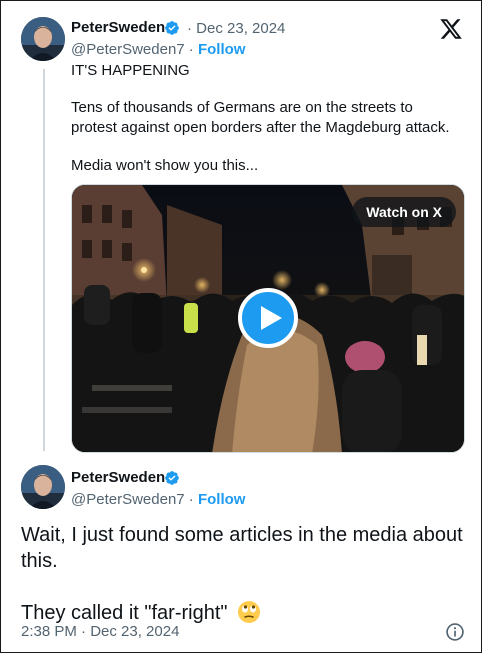  I want to click on author-handle: @PeterSweden7, so click(128, 49).